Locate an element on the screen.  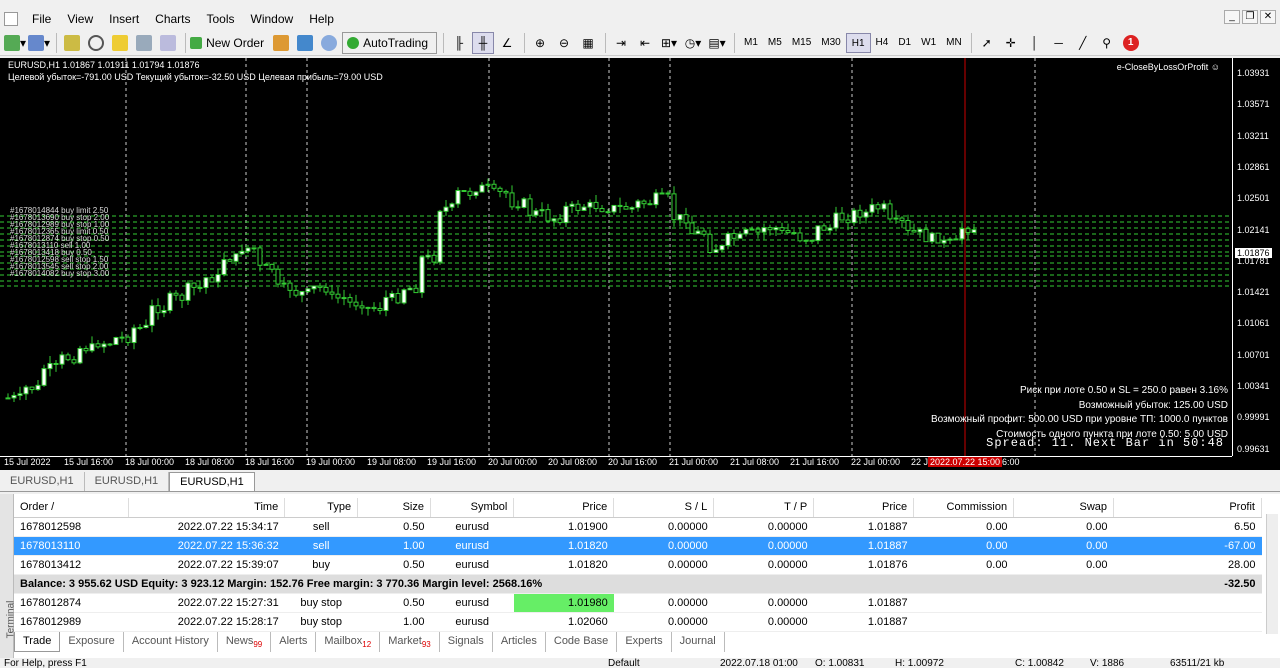
column-header: Commission is located at coordinates (964, 508).